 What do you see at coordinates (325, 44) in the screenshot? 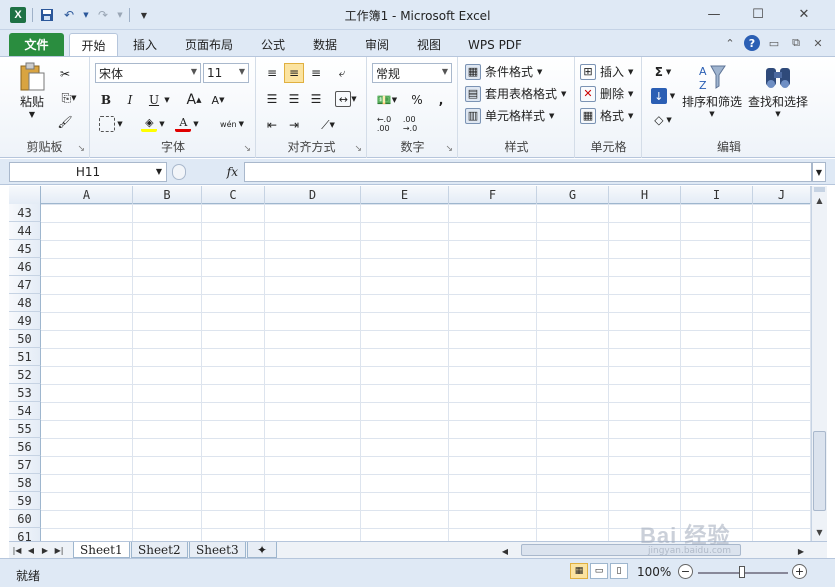
I see `tab-data: 数据` at bounding box center [325, 44].